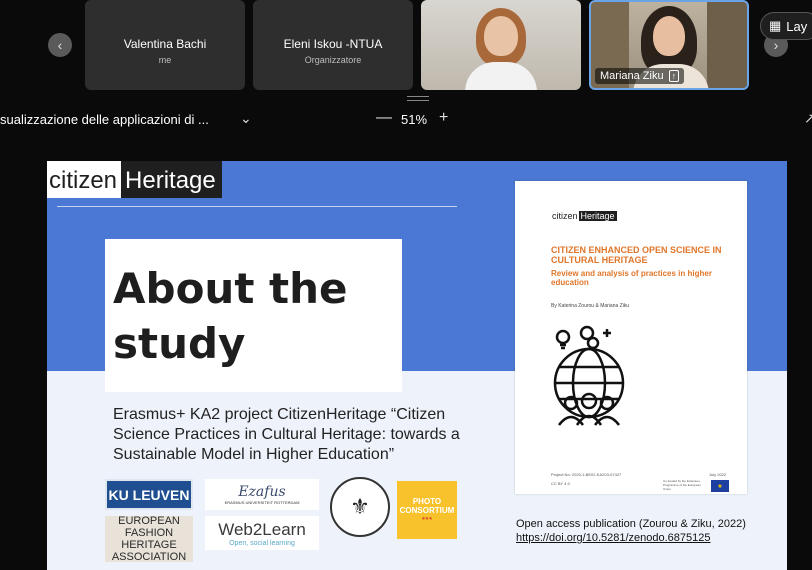  I want to click on zoom-out-button: —, so click(384, 118).